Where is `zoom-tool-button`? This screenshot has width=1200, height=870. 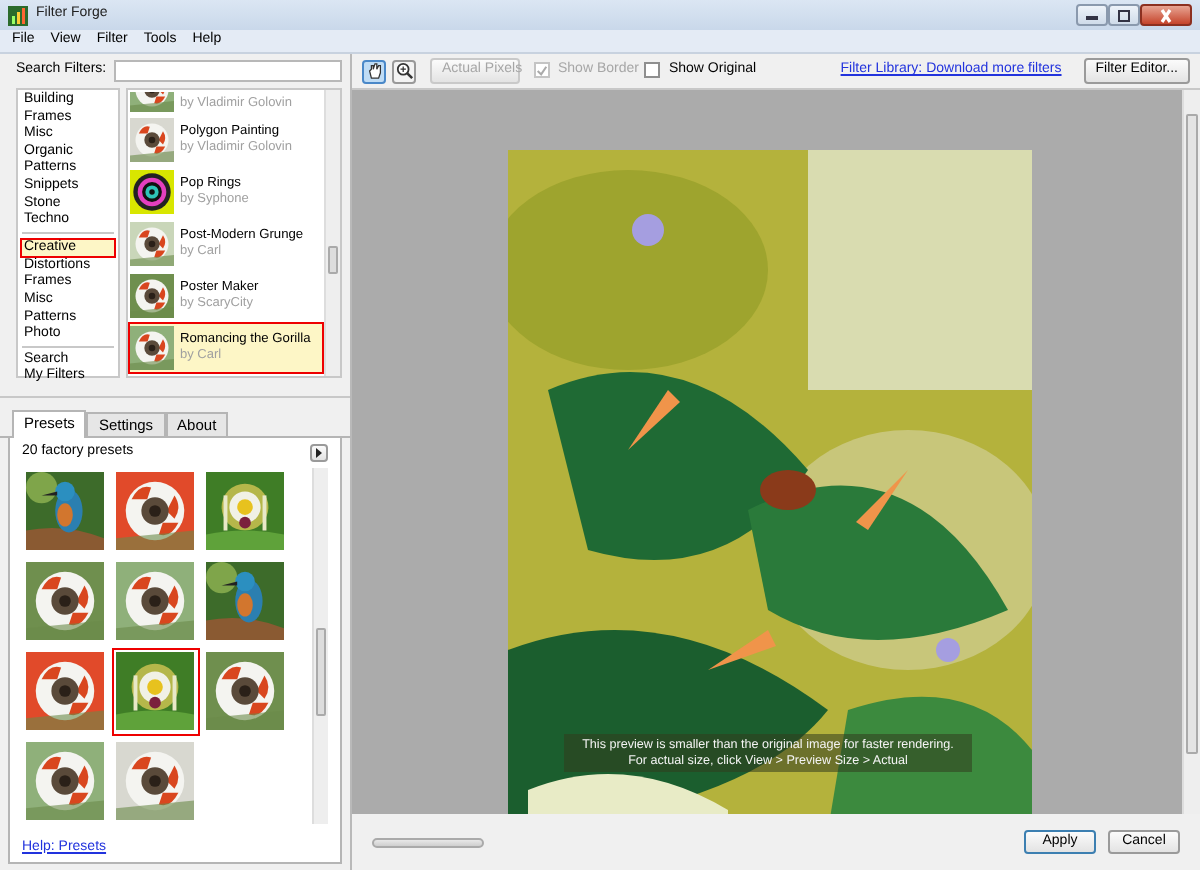
zoom-tool-button is located at coordinates (404, 71).